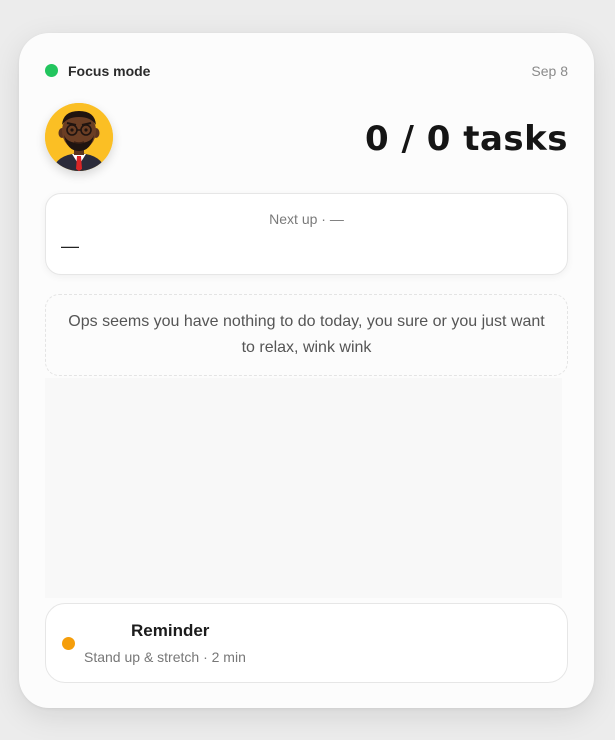 The image size is (615, 740). I want to click on card-header: Focus mode Sep 8, so click(306, 71).